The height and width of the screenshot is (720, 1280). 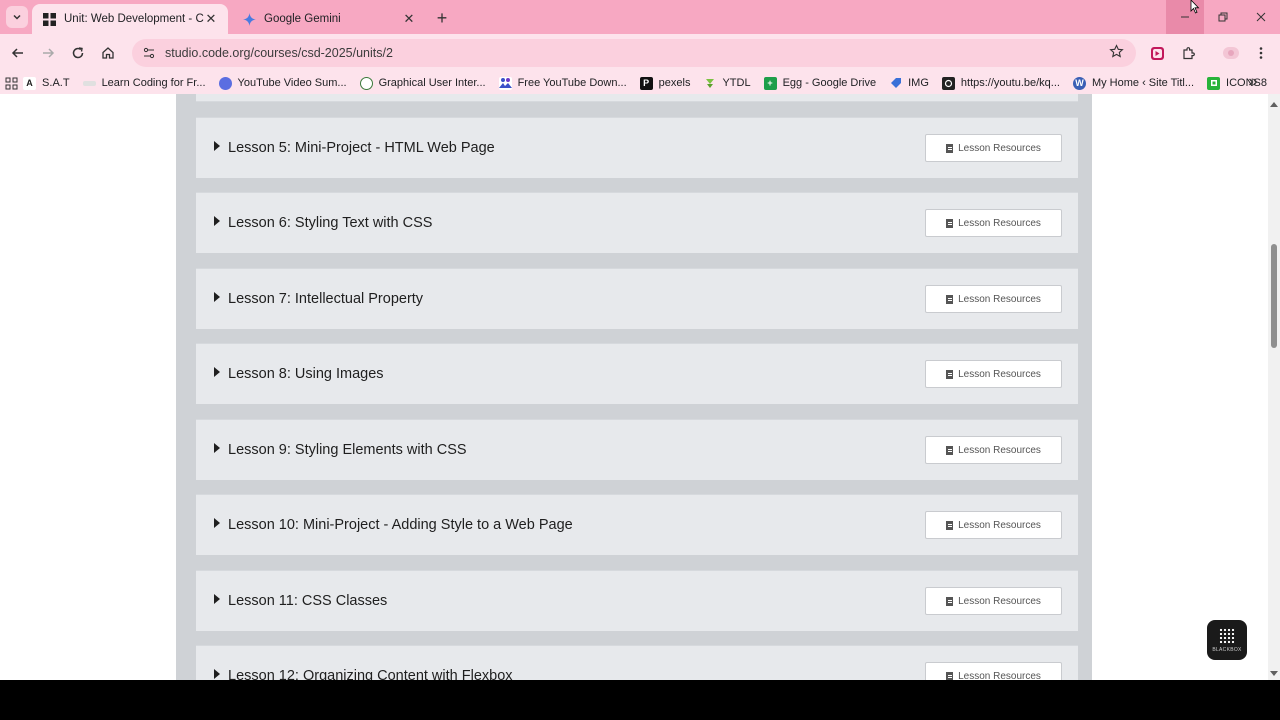 What do you see at coordinates (634, 53) in the screenshot?
I see `address-bar: studio.code.org/courses/csd-2025/units/2` at bounding box center [634, 53].